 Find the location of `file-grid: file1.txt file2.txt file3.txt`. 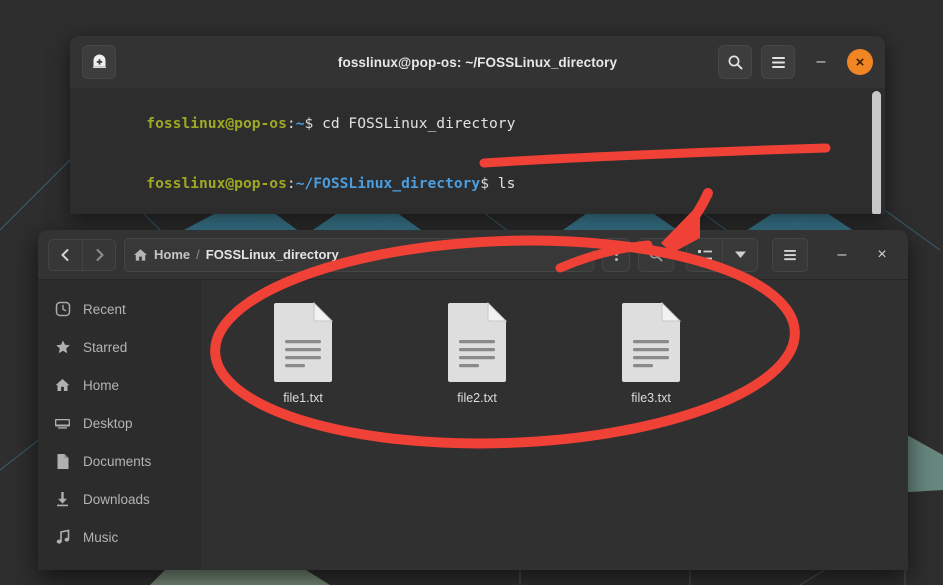

file-grid: file1.txt file2.txt file3.txt is located at coordinates (555, 353).